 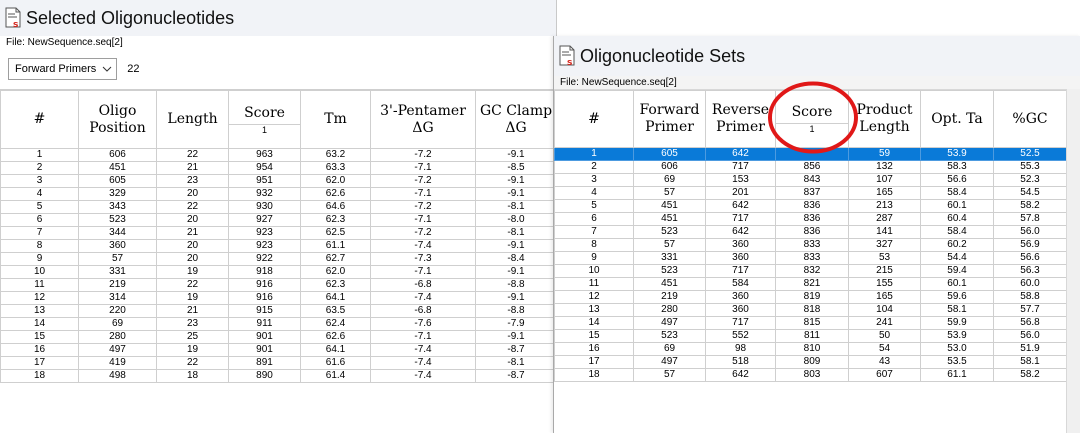 What do you see at coordinates (810, 167) in the screenshot?
I see `table-row: 2 606 717 856 132 58.3 55.3` at bounding box center [810, 167].